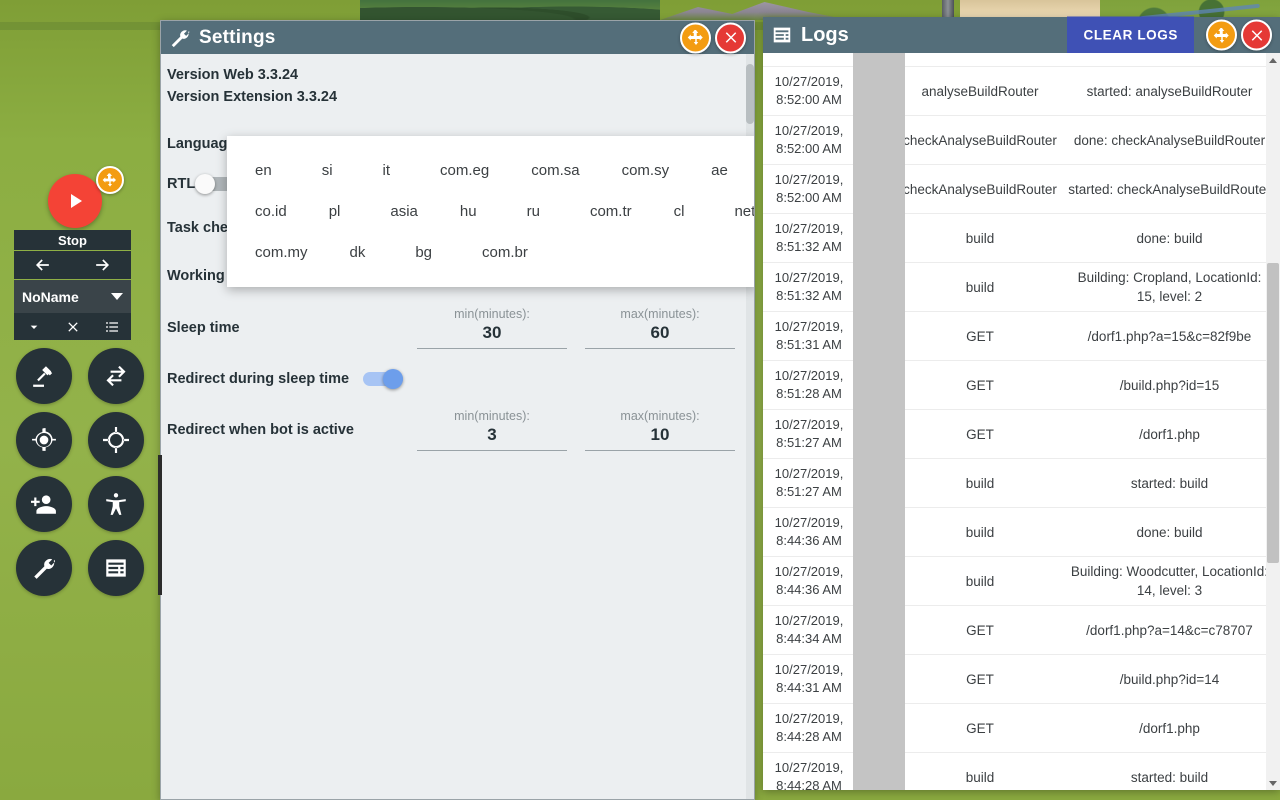  What do you see at coordinates (464, 170) in the screenshot?
I see `language-option-com-eg: com.eg` at bounding box center [464, 170].